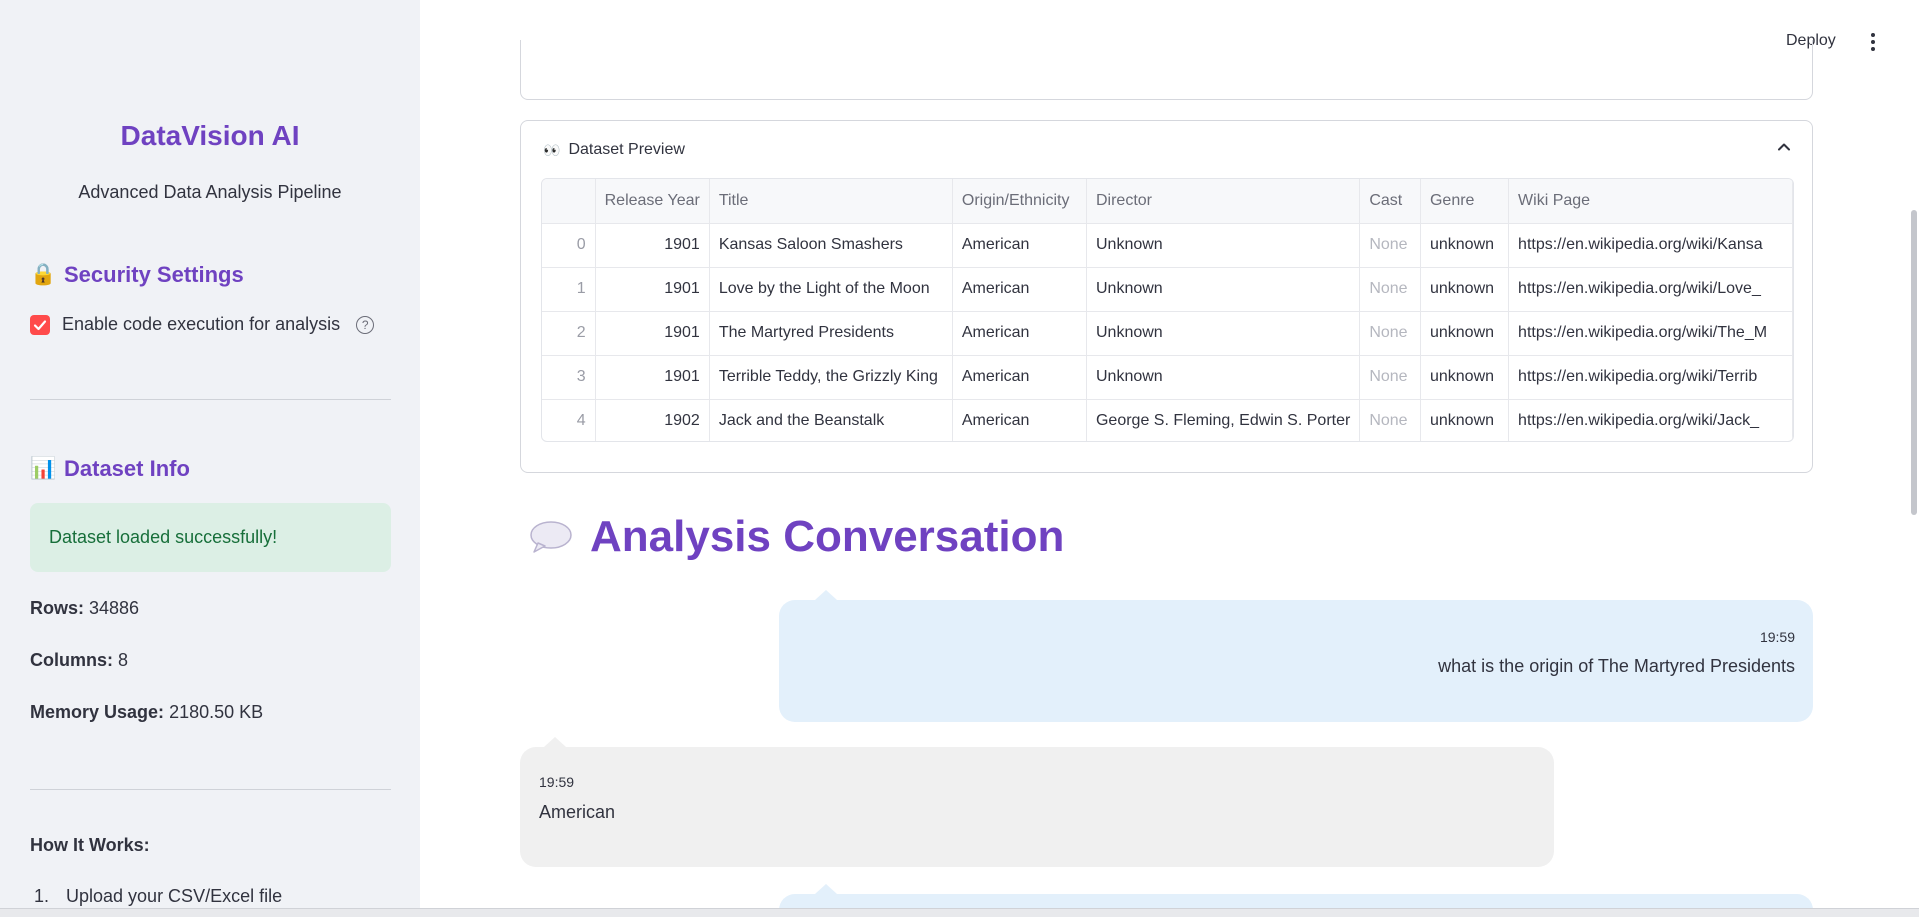  I want to click on assistant-message: 19:59 American, so click(1037, 802).